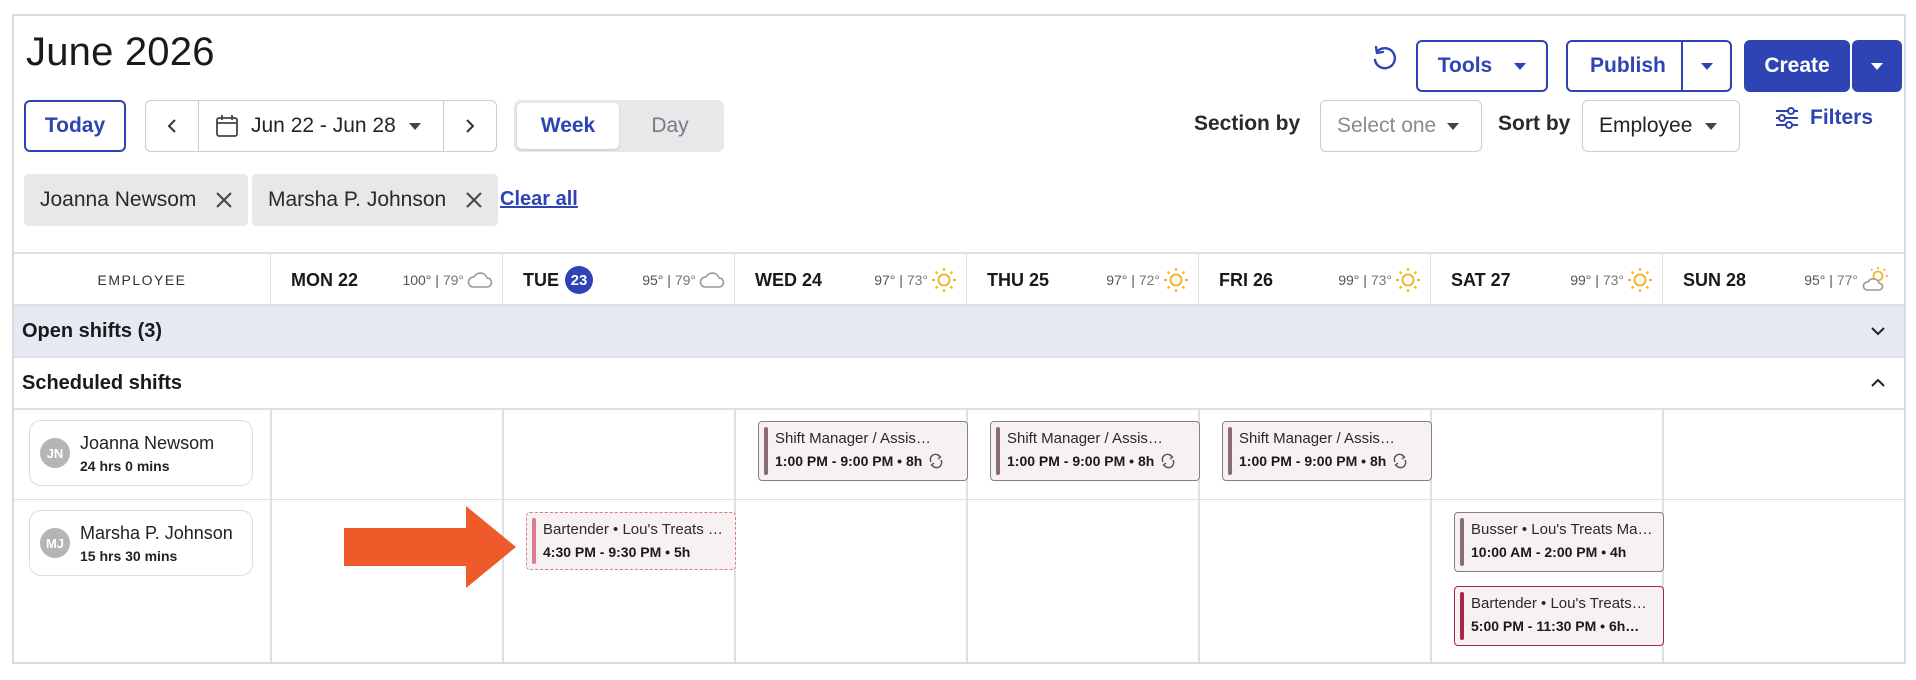 This screenshot has width=1916, height=680. Describe the element at coordinates (120, 52) in the screenshot. I see `page-title: June 2026` at that location.